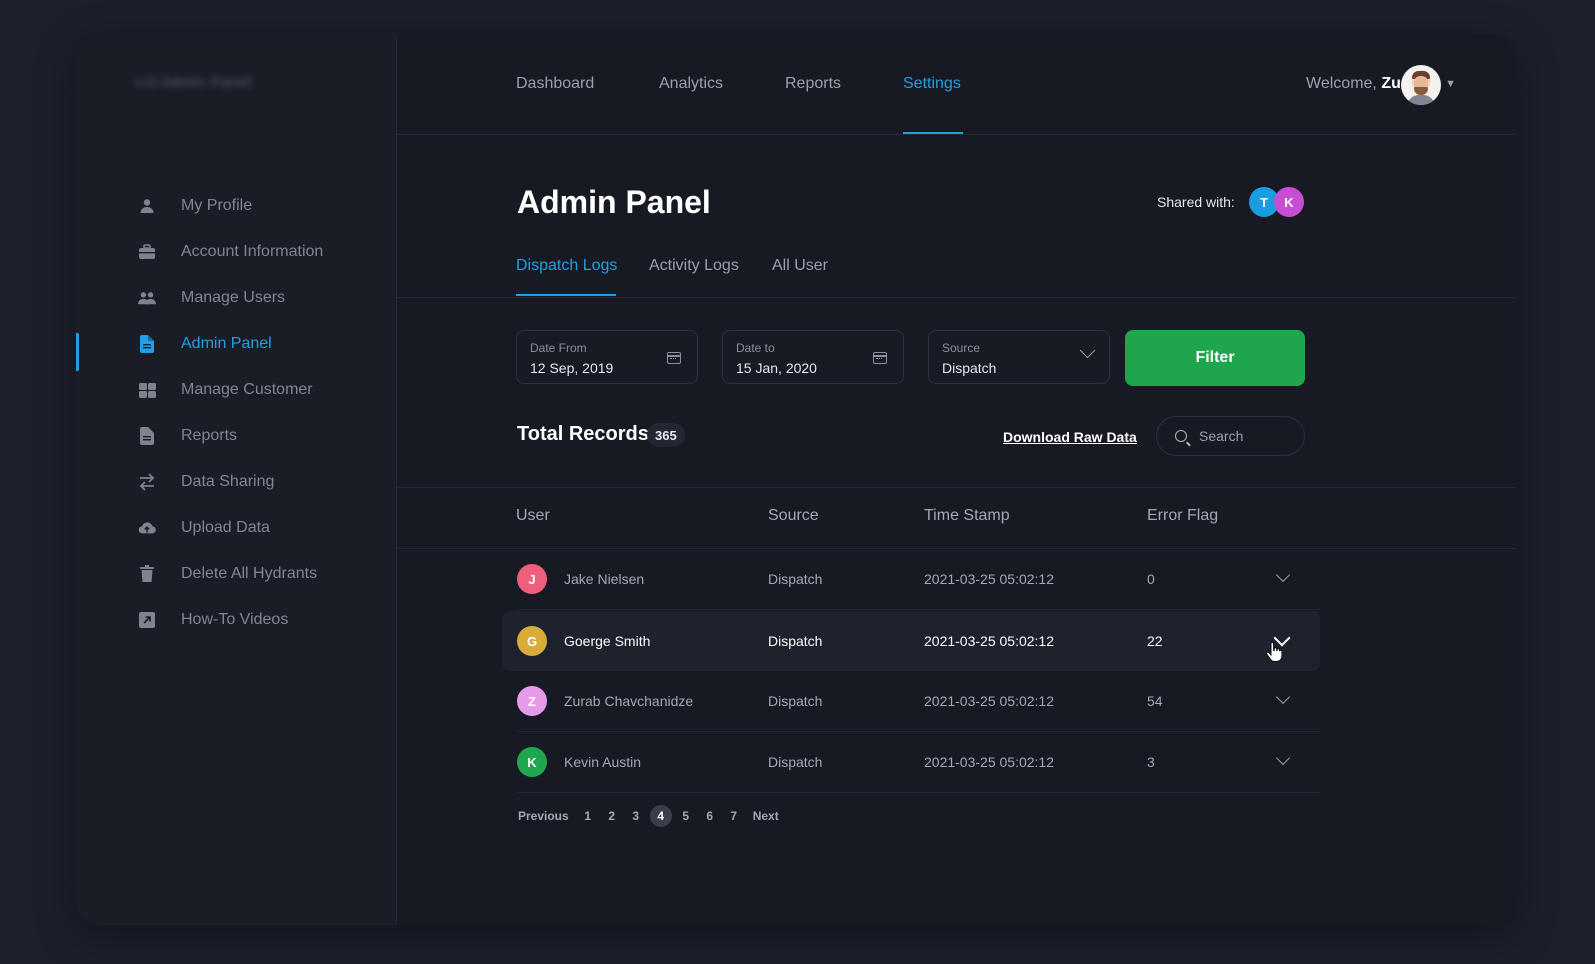  Describe the element at coordinates (147, 574) in the screenshot. I see `trash-icon` at that location.